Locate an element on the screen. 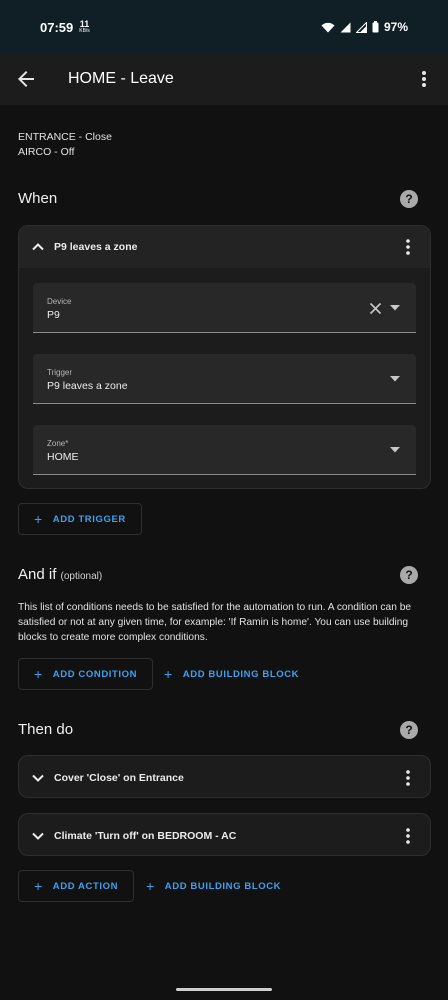 This screenshot has width=448, height=1000. action-card-label: Climate 'Turn off' on BEDROOM - AC is located at coordinates (145, 835).